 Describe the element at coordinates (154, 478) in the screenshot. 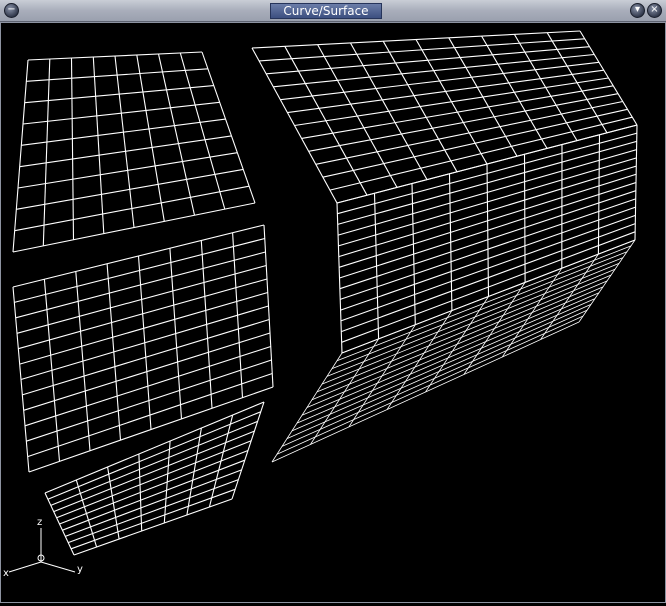

I see `lower-left-patch` at that location.